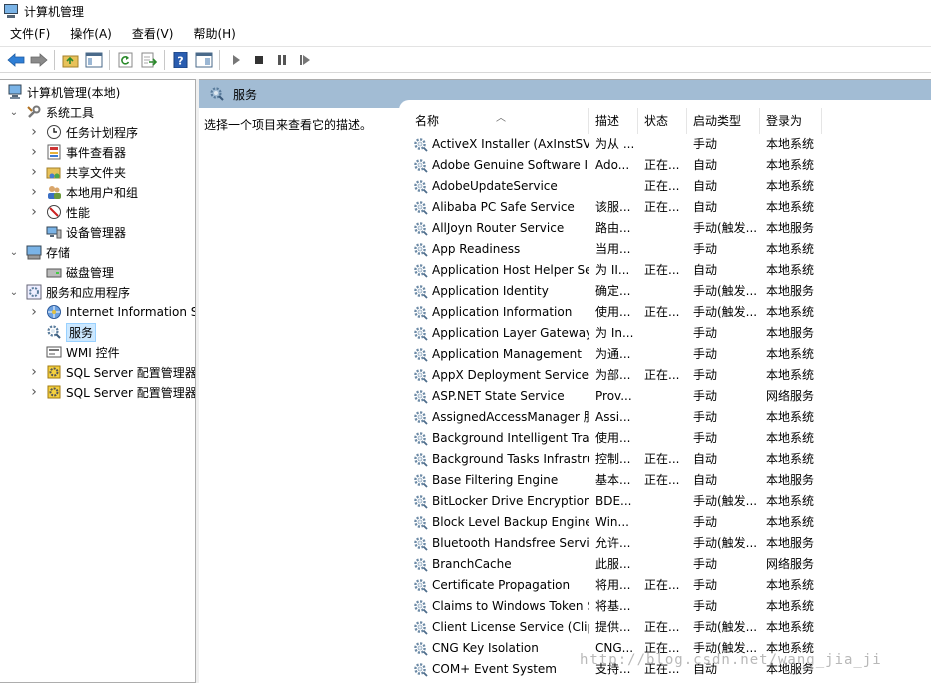 The image size is (931, 683). Describe the element at coordinates (670, 144) in the screenshot. I see `service-row: ActiveX Installer (AxInstSV) 为从 ... 手动 本地系统` at that location.